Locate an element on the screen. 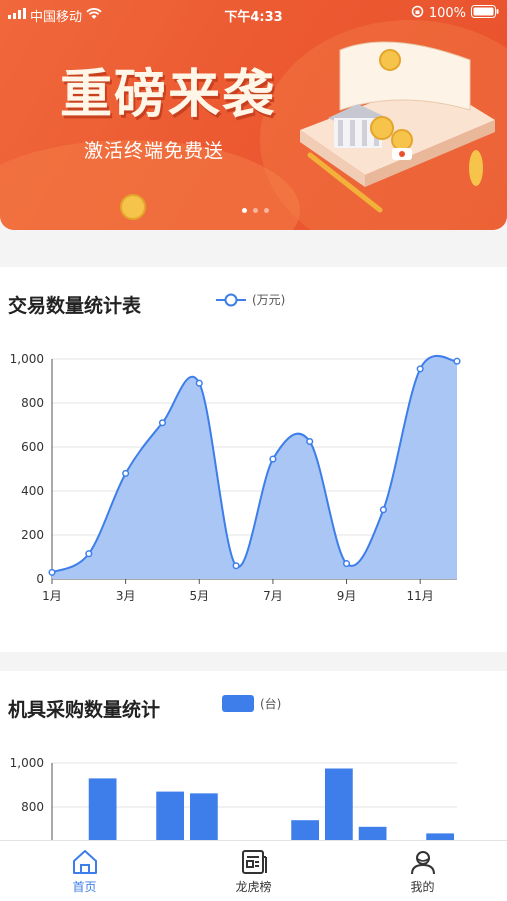 The height and width of the screenshot is (901, 507). legend-label: (台) is located at coordinates (271, 704).